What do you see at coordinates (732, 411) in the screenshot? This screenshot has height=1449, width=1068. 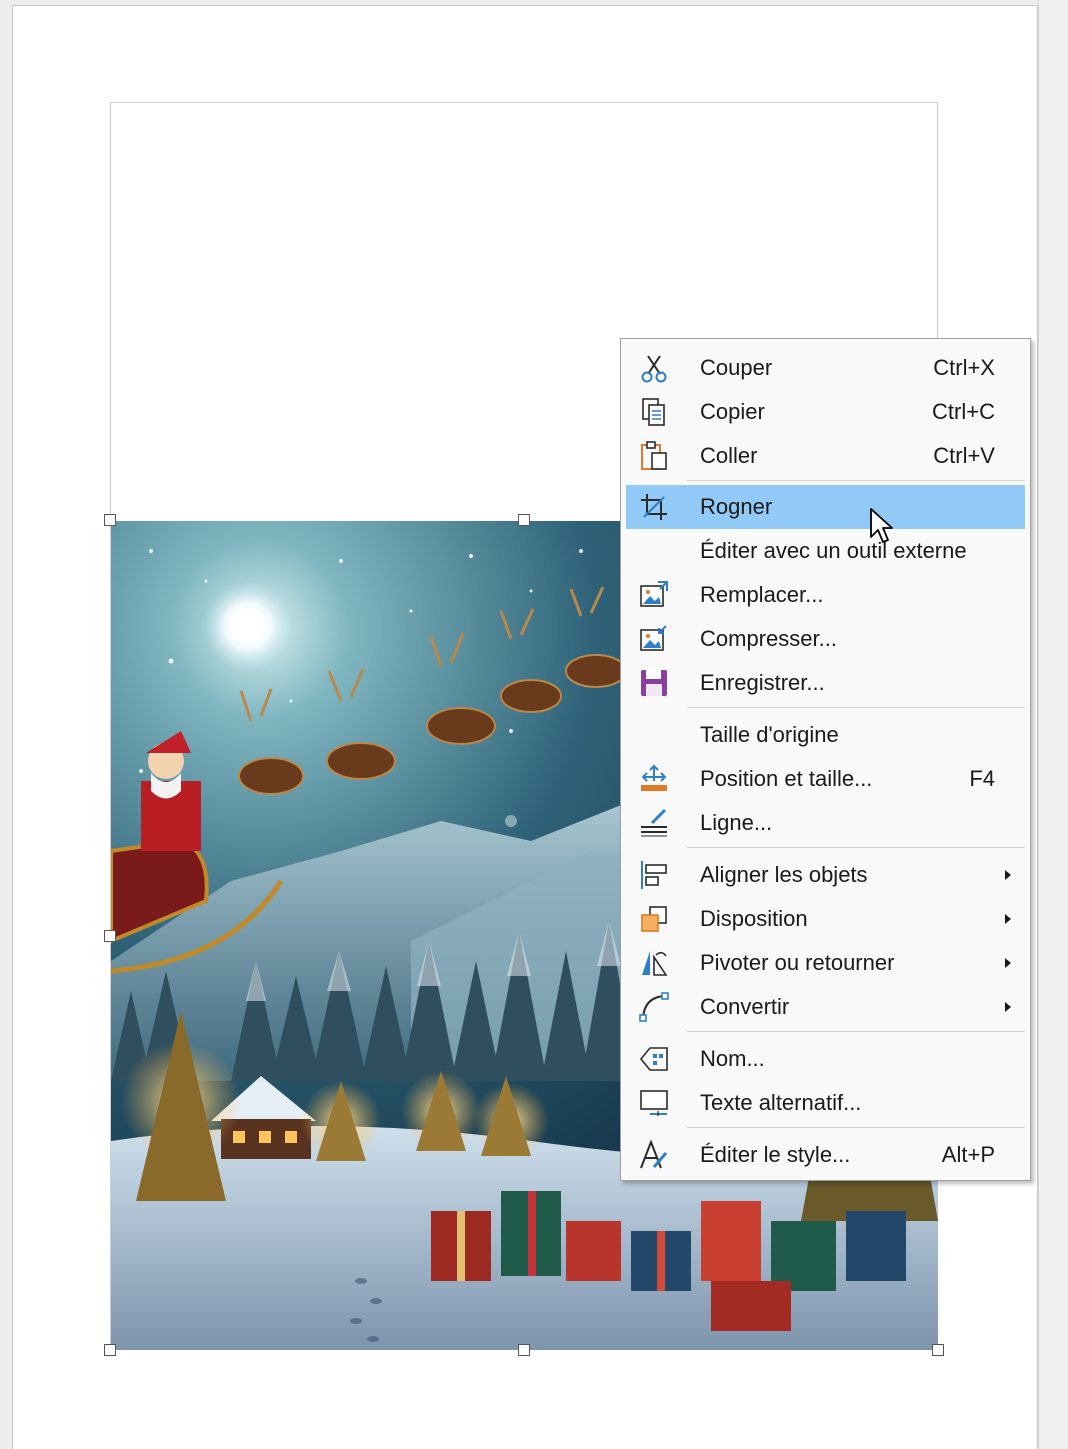 I see `menu-item-label: Copier` at bounding box center [732, 411].